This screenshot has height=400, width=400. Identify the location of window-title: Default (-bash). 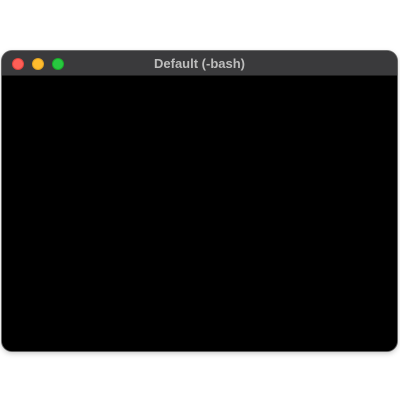
(199, 63).